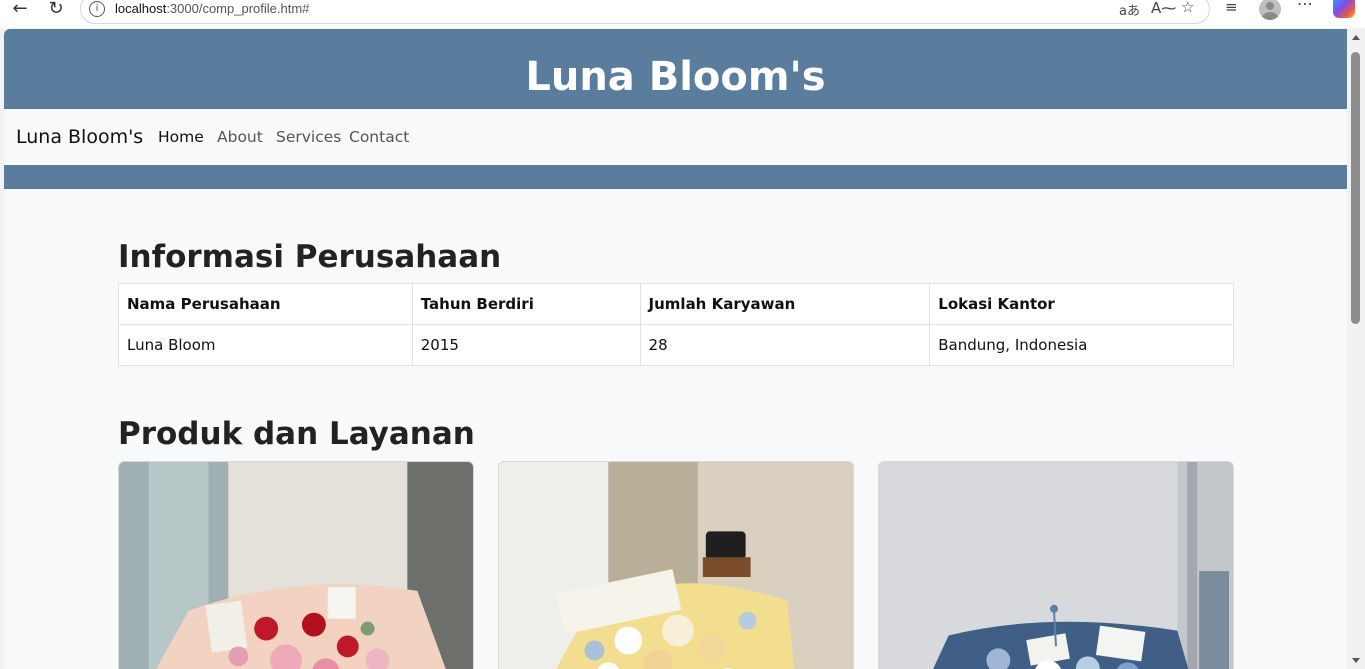 The image size is (1365, 669). Describe the element at coordinates (785, 304) in the screenshot. I see `header-employee-count: Jumlah Karyawan` at that location.